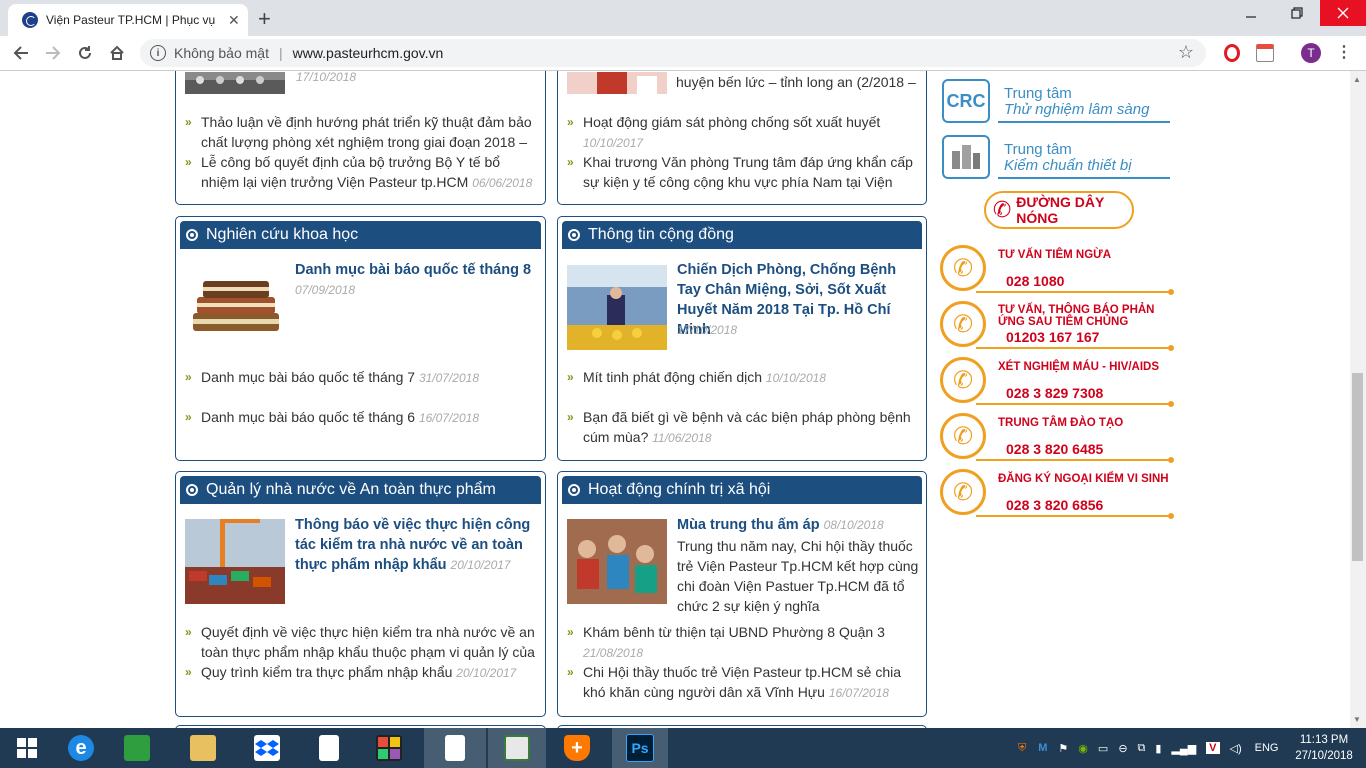 This screenshot has height=768, width=1366. Describe the element at coordinates (128, 20) in the screenshot. I see `browser-tab-active: Viện Pasteur TP.HCM | Phục vụ sức khỏe ✕` at that location.